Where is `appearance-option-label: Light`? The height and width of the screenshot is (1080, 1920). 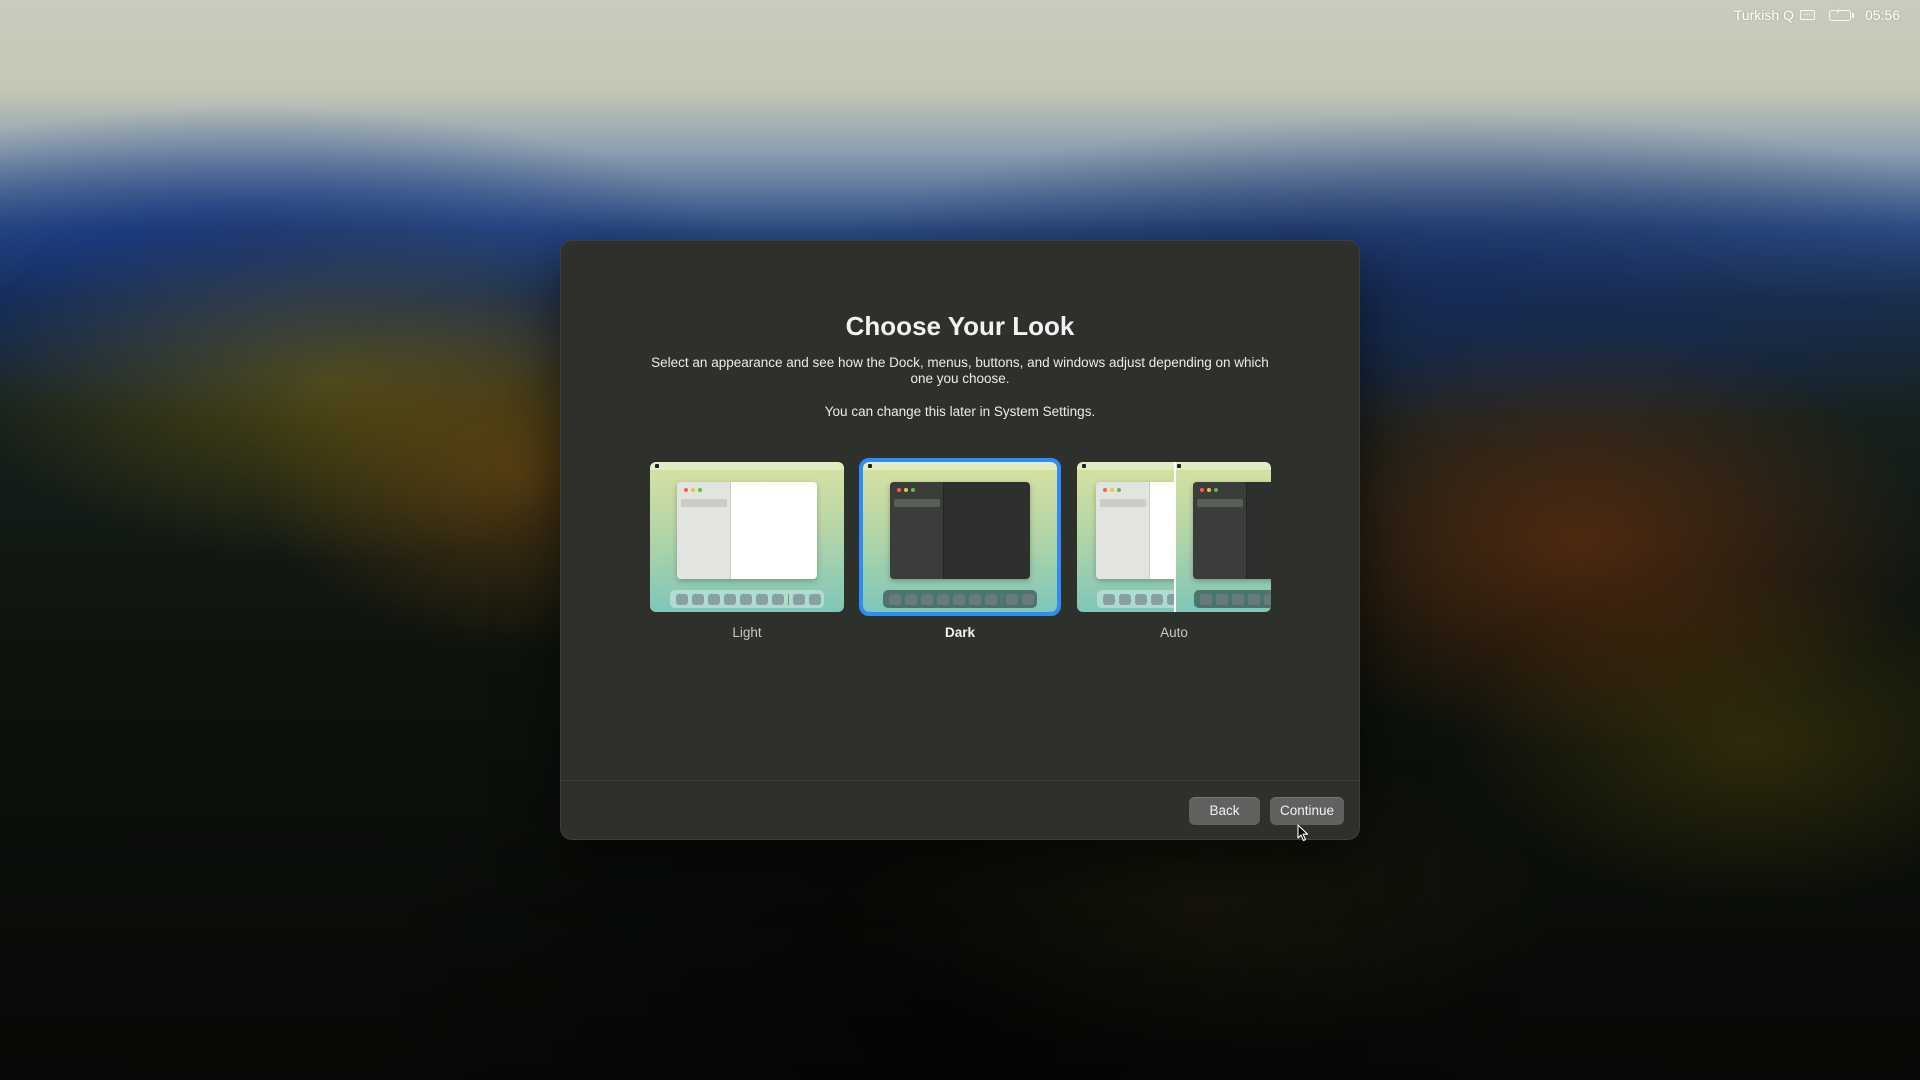
appearance-option-label: Light is located at coordinates (747, 632).